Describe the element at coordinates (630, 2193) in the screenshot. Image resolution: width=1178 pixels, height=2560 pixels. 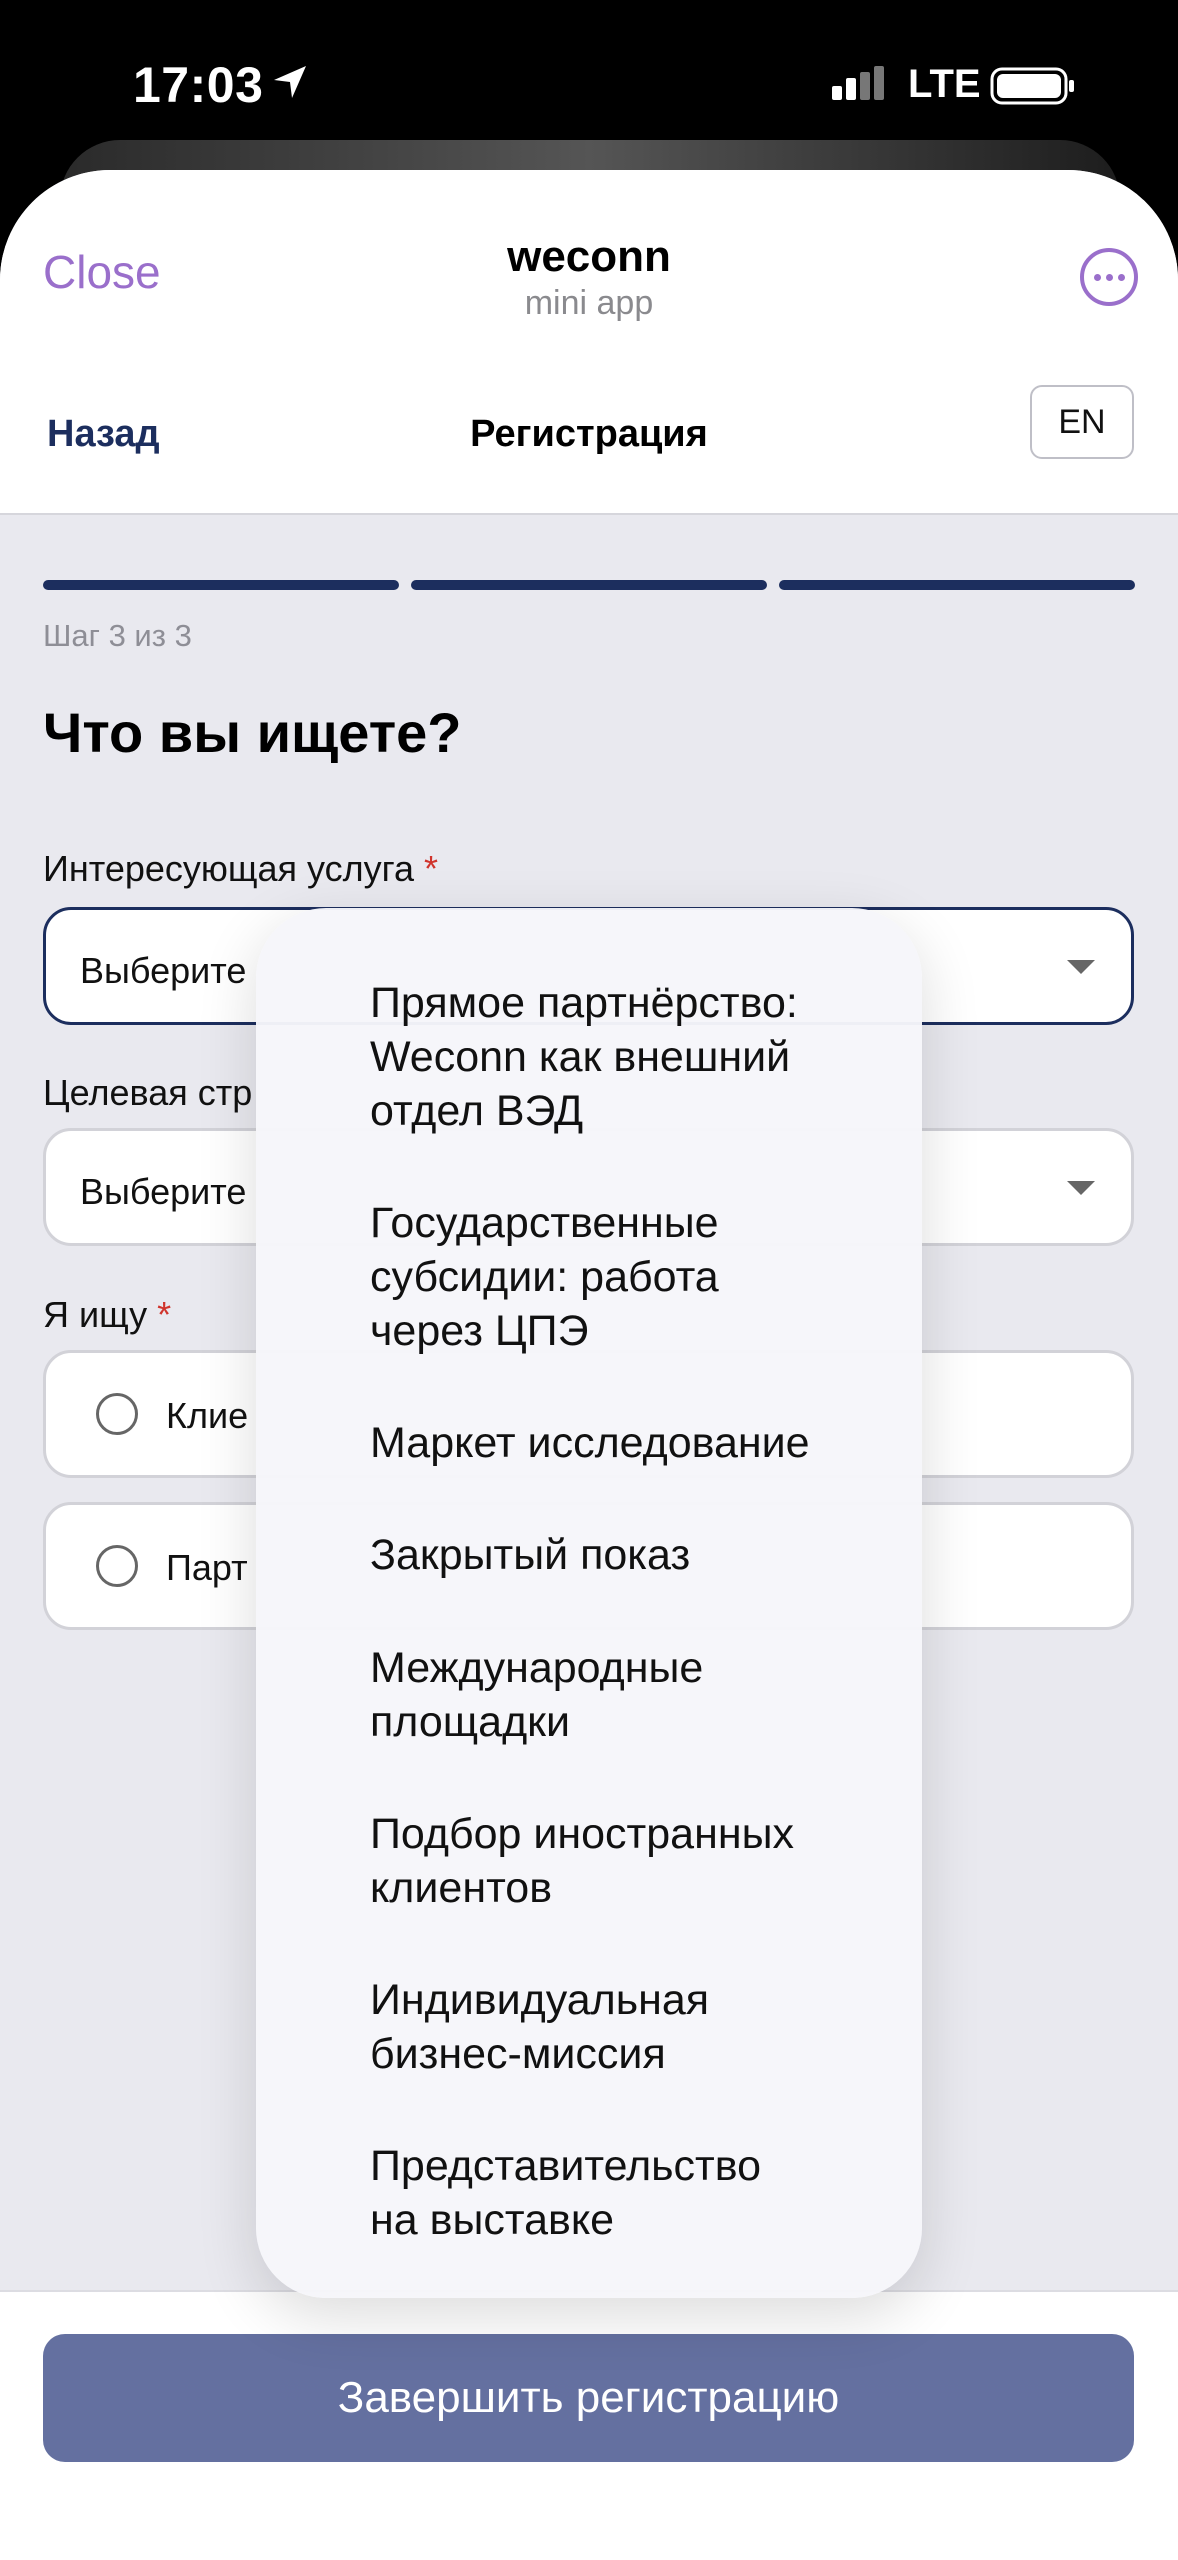
I see `menu-item-exhibition-representation: Представительство на выставке` at that location.